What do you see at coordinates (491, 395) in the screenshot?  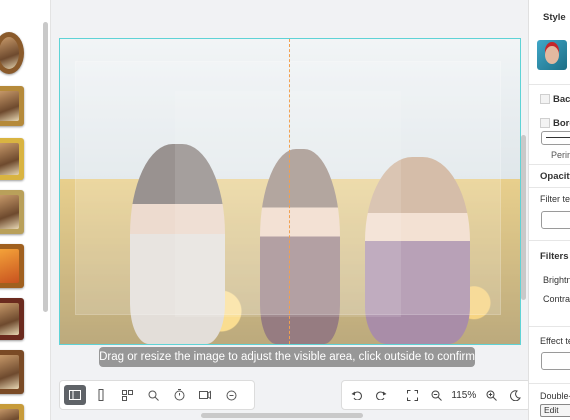 I see `zoom-in-icon` at bounding box center [491, 395].